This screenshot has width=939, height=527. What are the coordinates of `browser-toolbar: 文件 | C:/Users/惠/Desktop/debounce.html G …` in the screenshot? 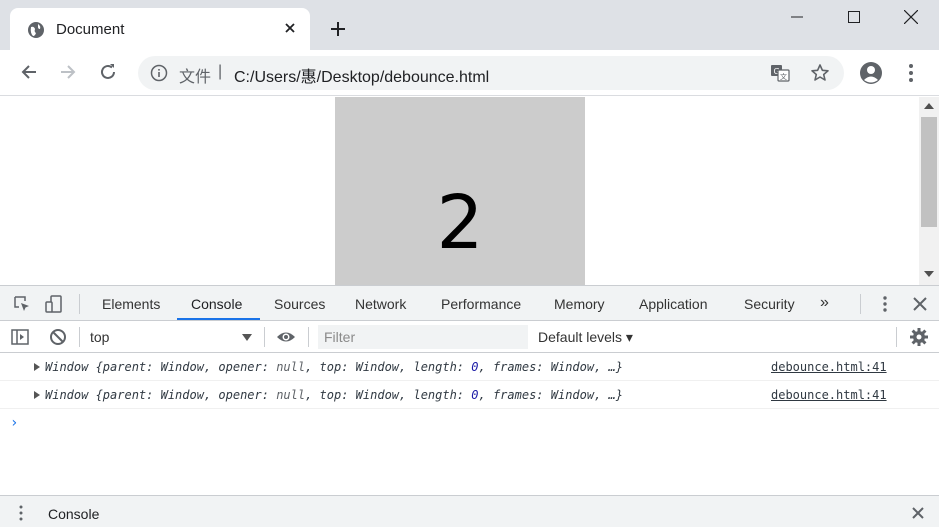 It's located at (469, 73).